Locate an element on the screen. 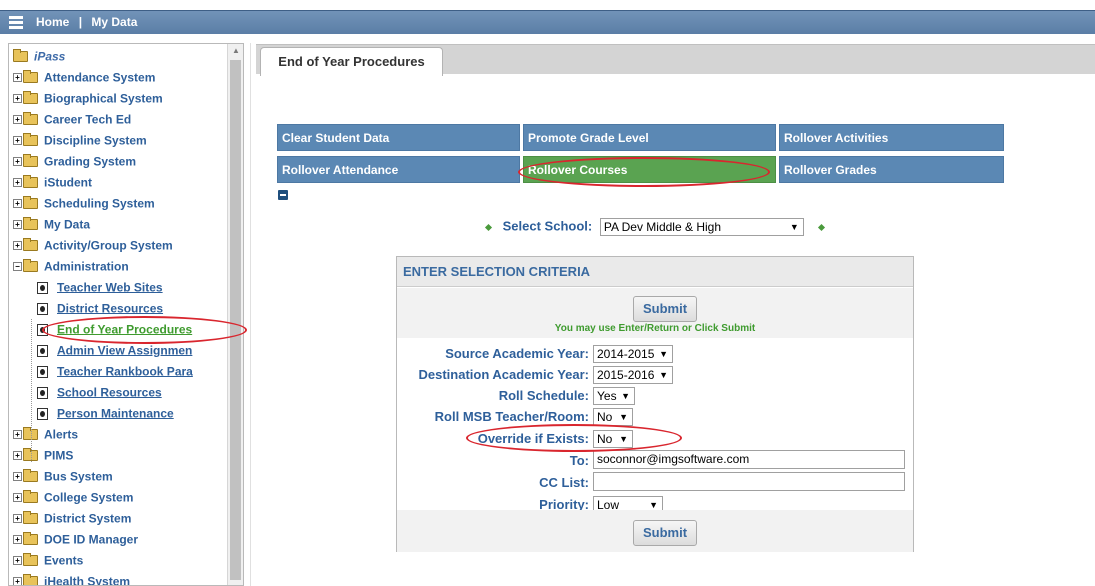  sidebar-item-administration: − Administration is located at coordinates (120, 266).